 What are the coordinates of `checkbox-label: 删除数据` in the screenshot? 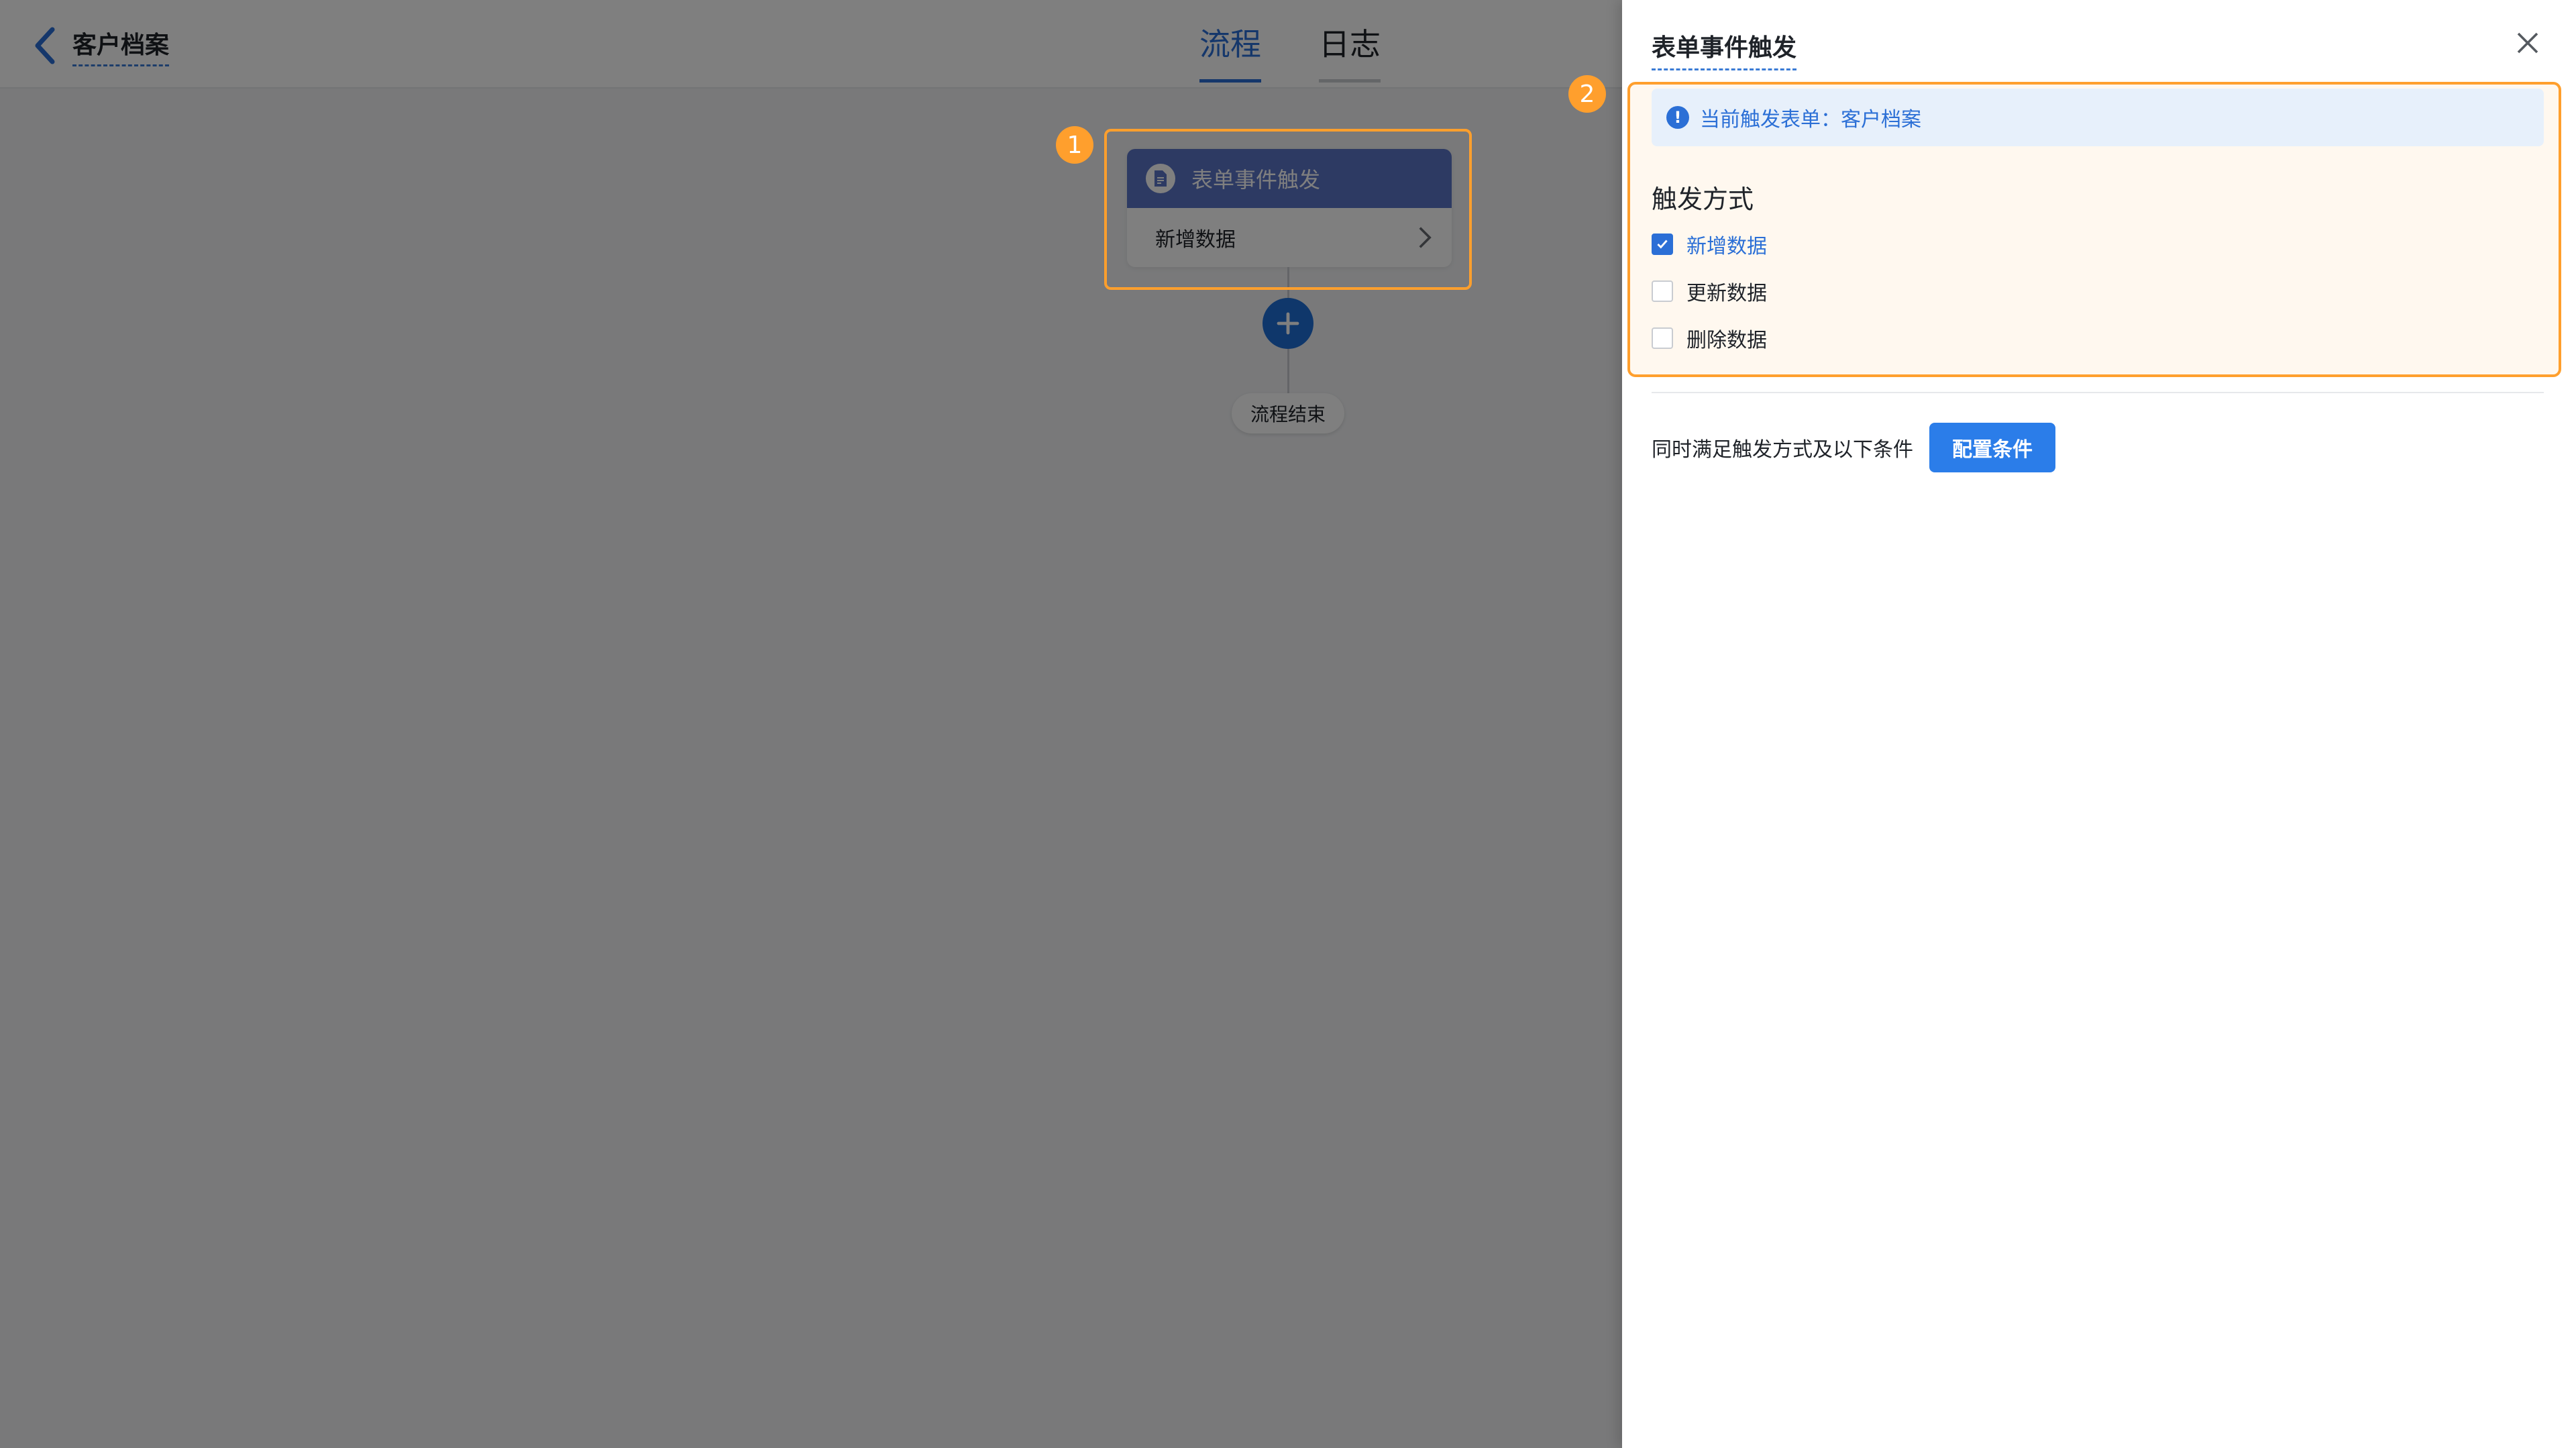 It's located at (1726, 340).